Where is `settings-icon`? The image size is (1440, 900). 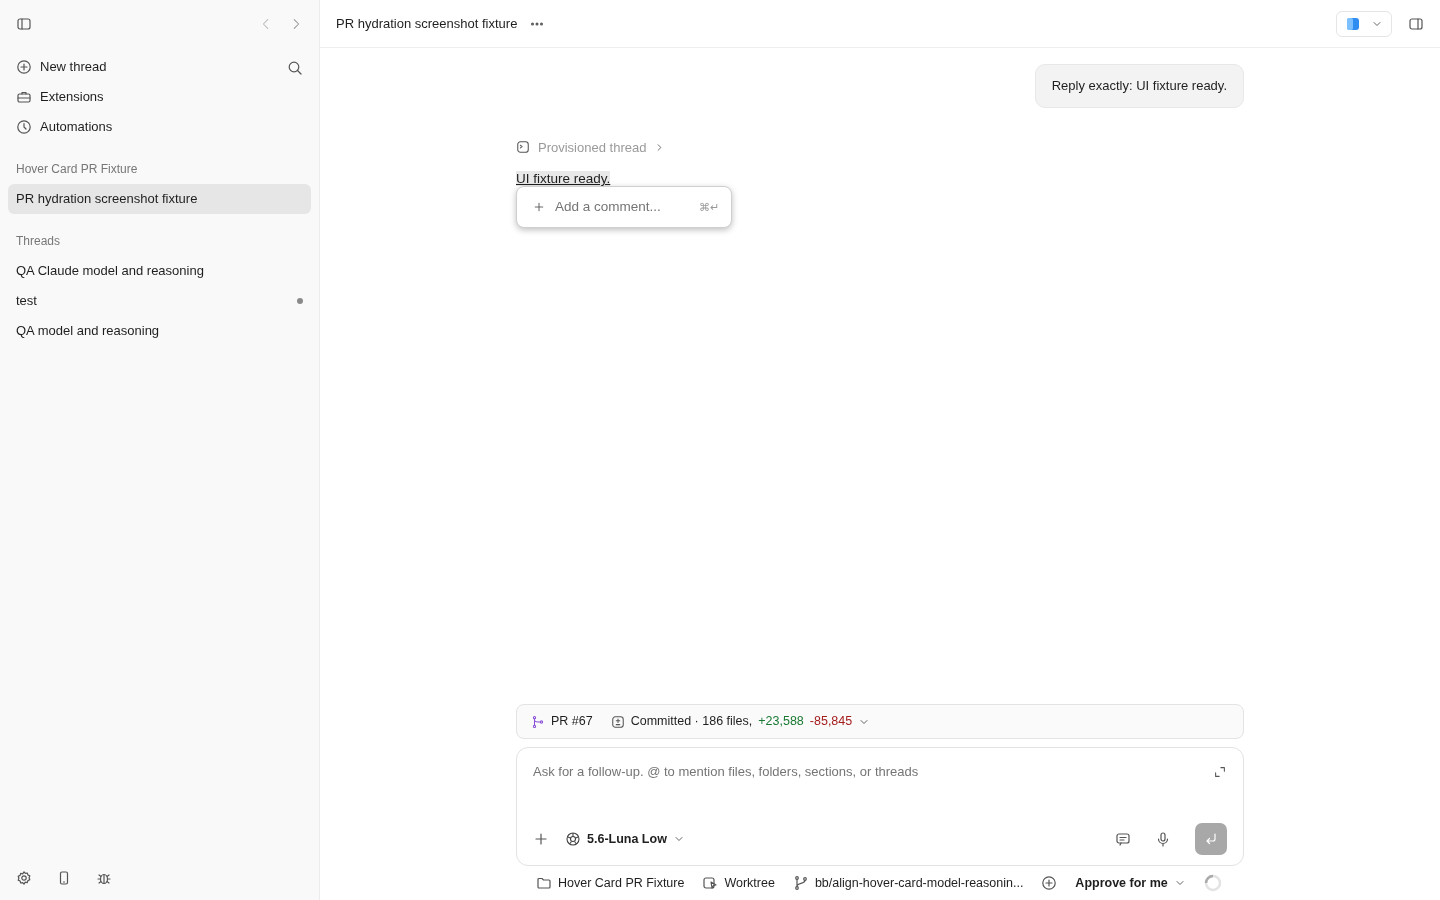 settings-icon is located at coordinates (24, 878).